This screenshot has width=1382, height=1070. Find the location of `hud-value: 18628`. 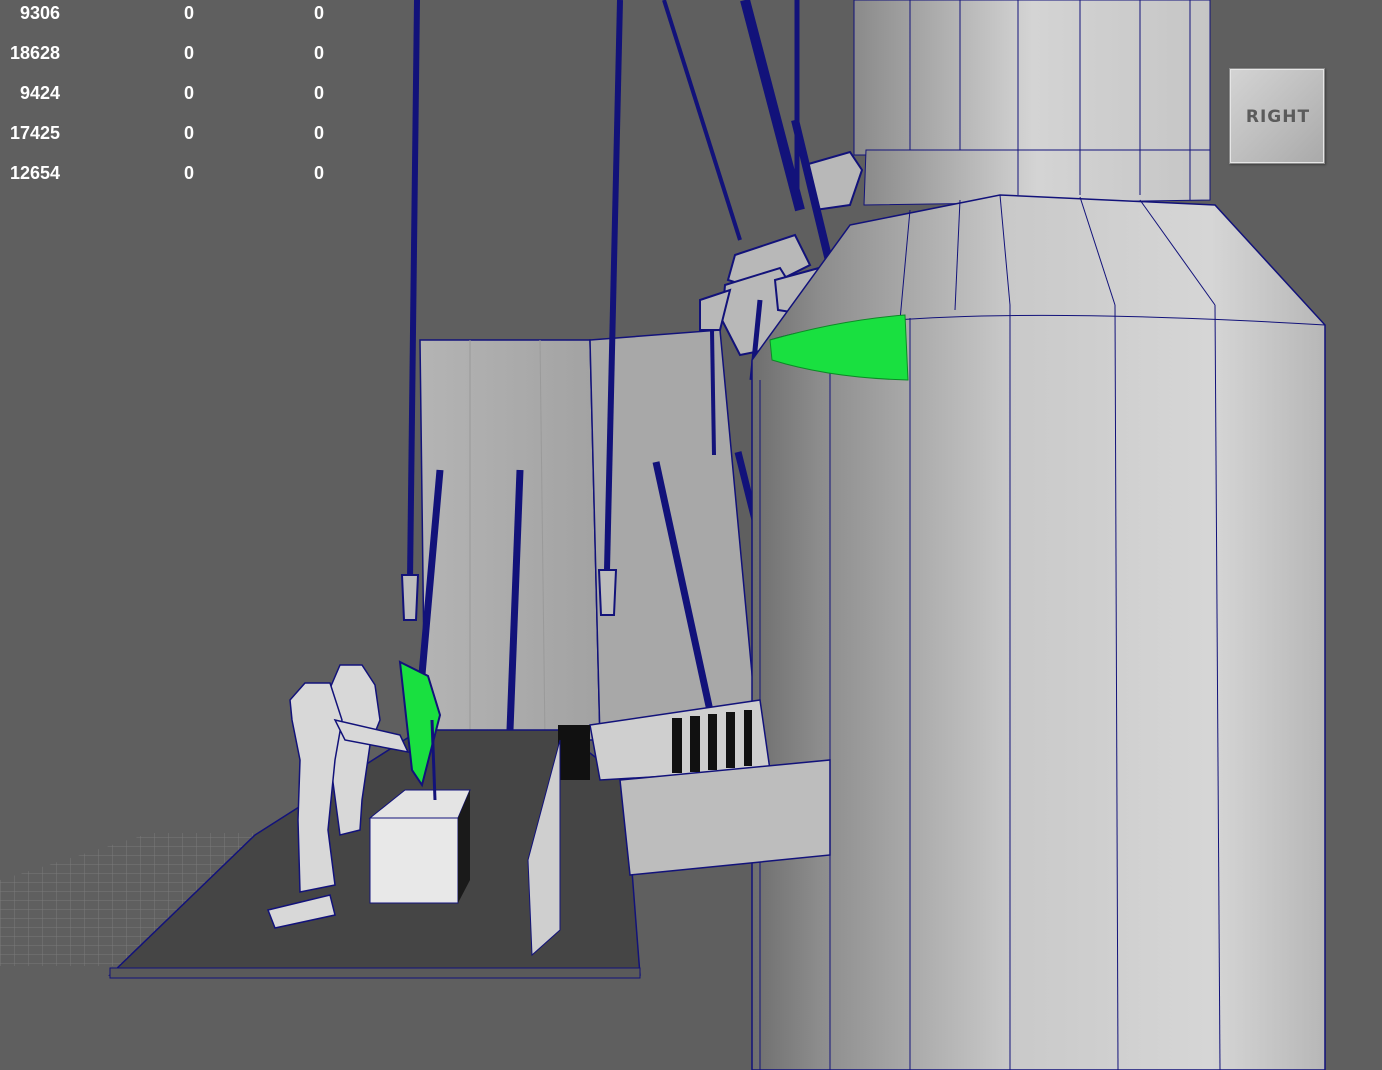

hud-value: 18628 is located at coordinates (34, 53).